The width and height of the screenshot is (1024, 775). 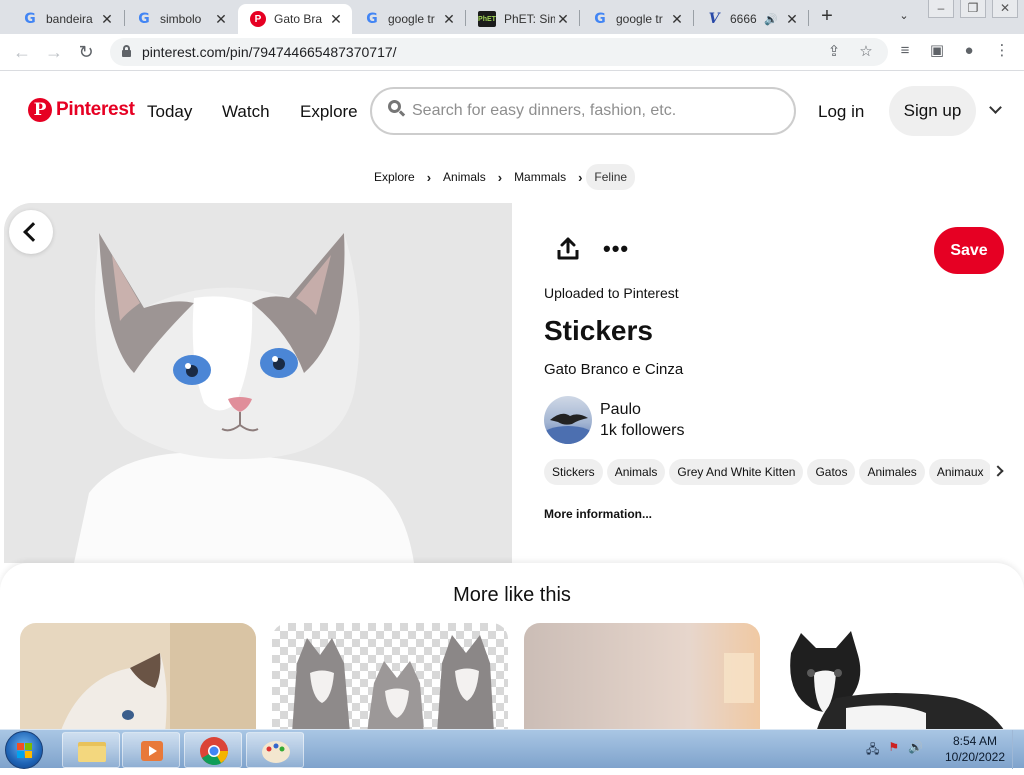 I want to click on v-icon: V, so click(x=714, y=19).